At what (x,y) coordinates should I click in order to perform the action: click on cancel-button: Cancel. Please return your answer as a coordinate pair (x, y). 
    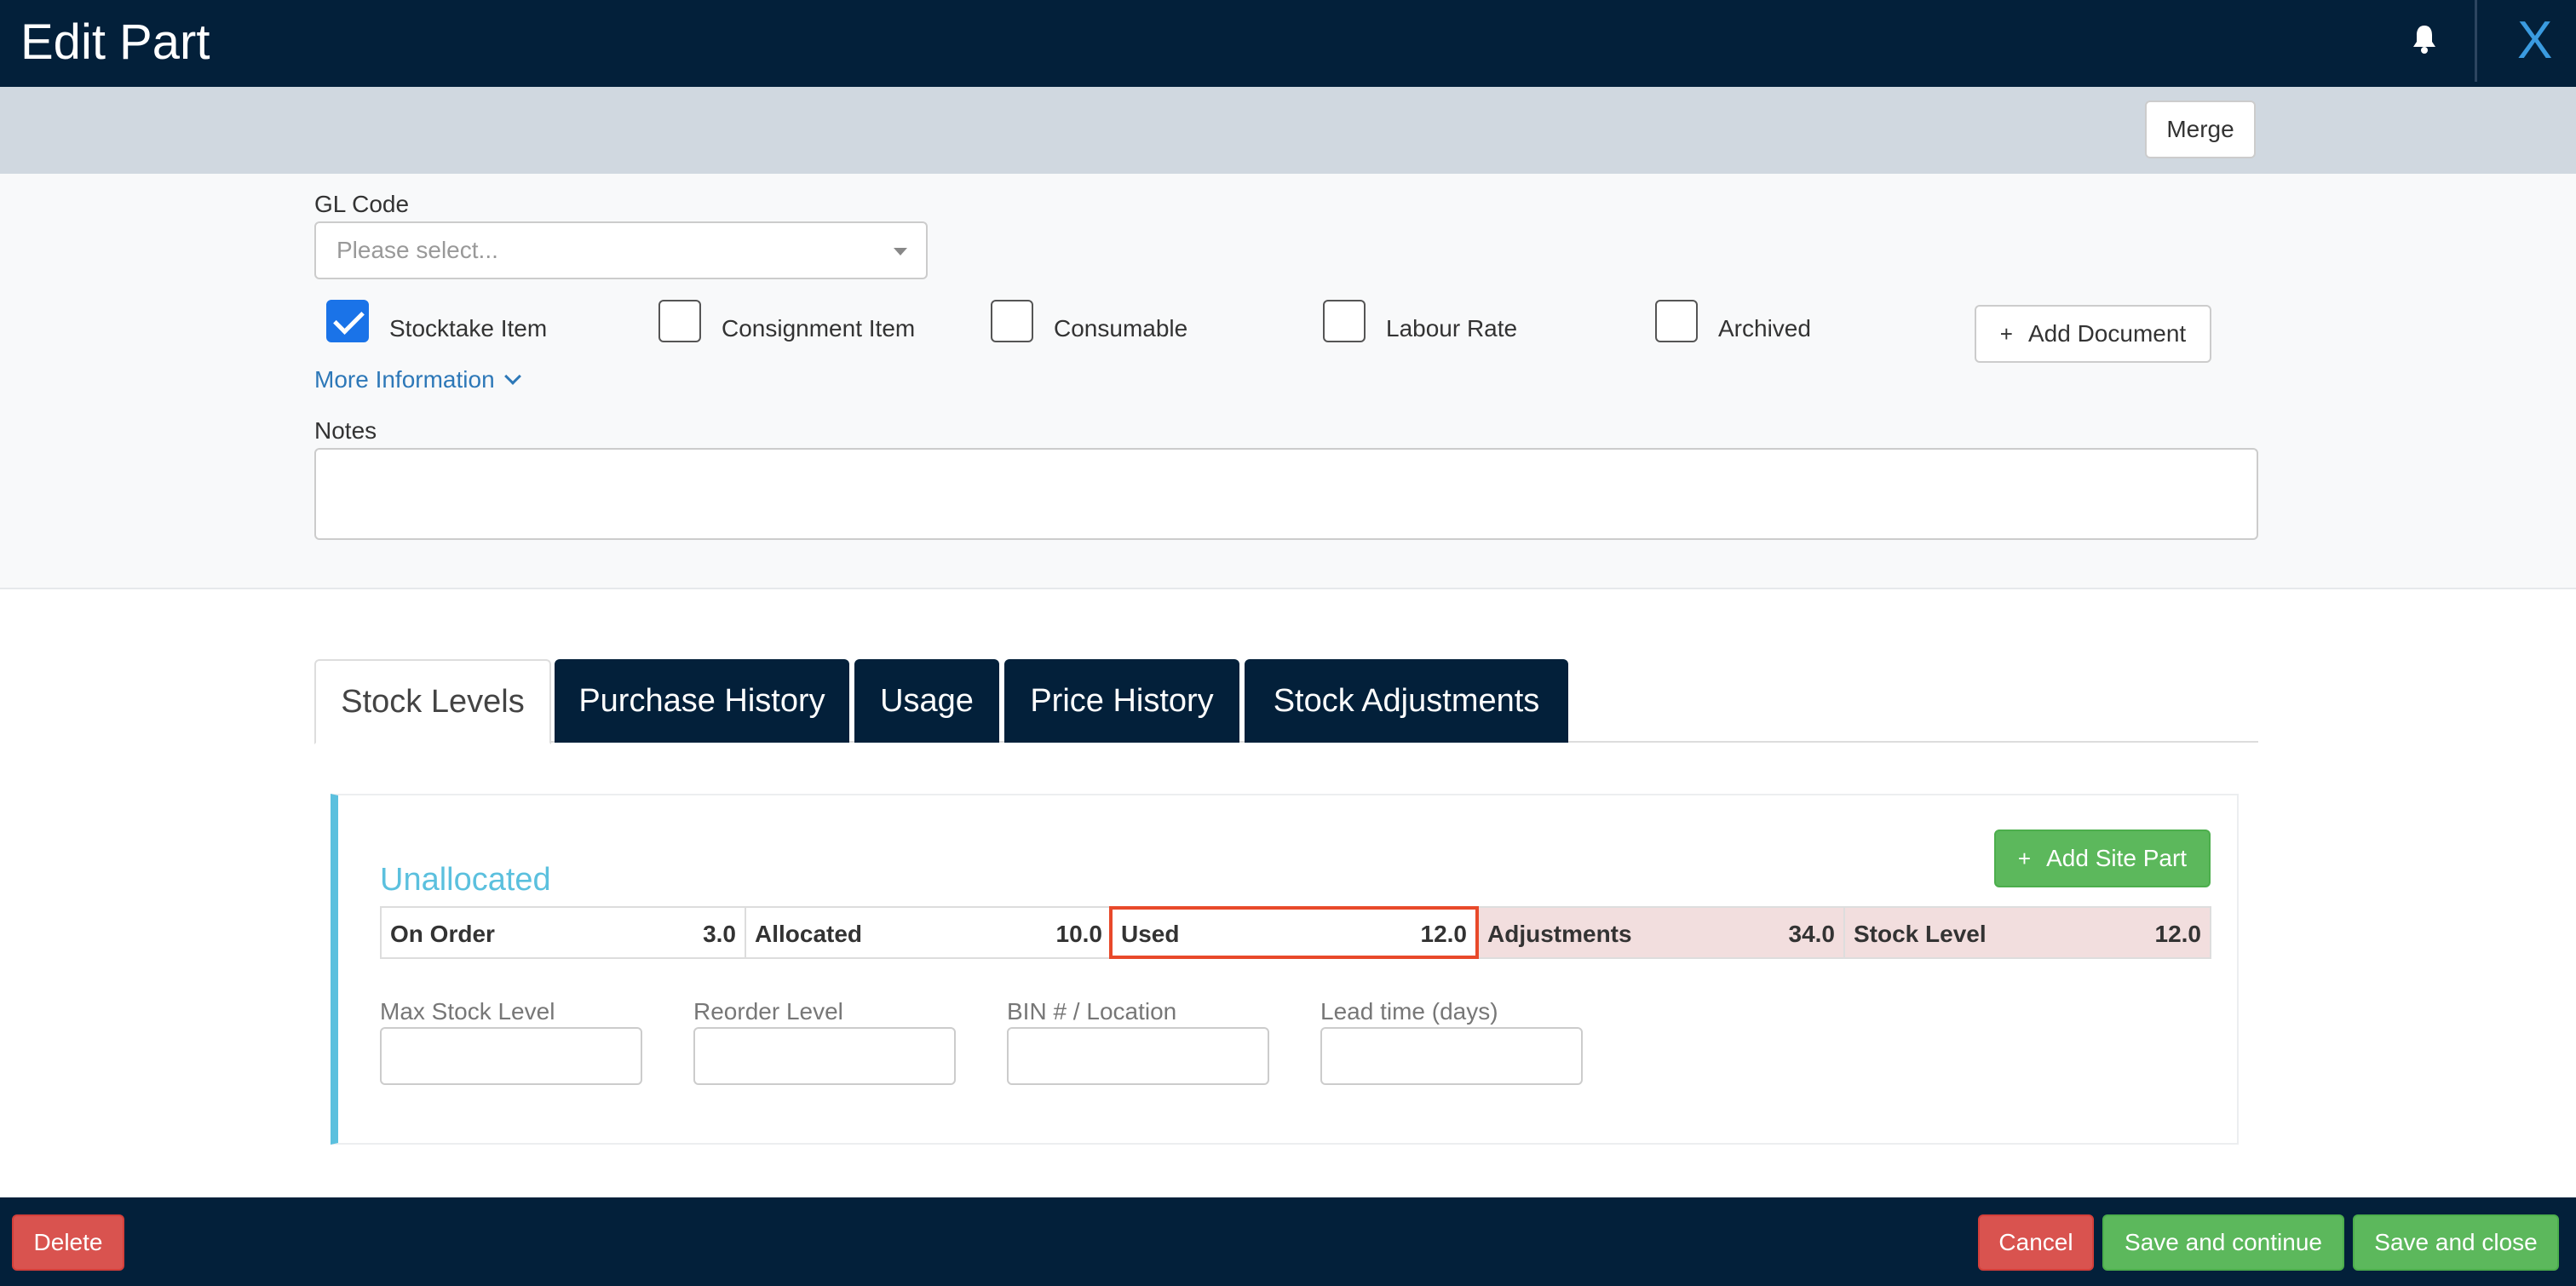
    Looking at the image, I should click on (2036, 1242).